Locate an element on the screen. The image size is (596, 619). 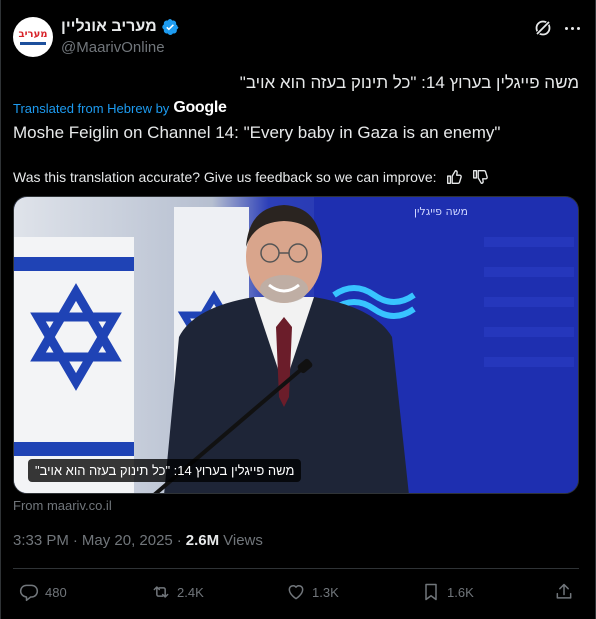
action-bar: 480 2.4K 1.3K 1.6K is located at coordinates (298, 593).